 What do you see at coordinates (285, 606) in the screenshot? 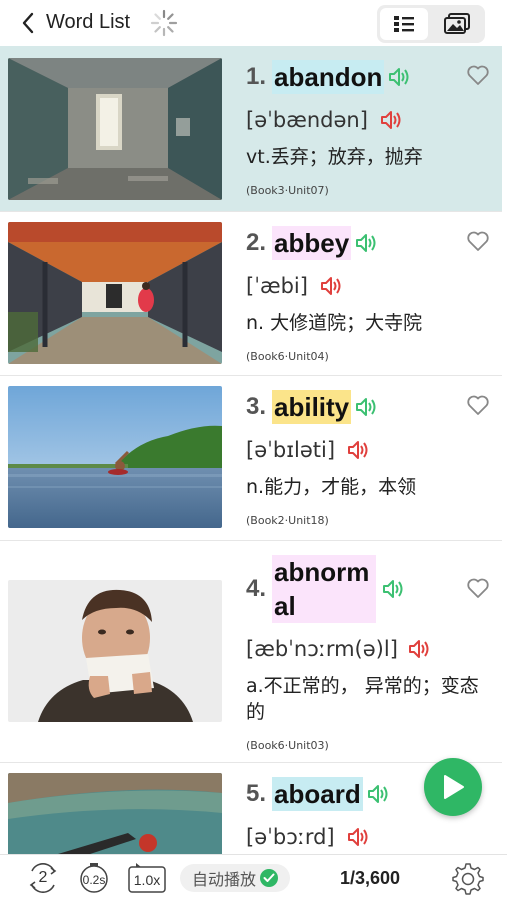
I see `word-text-line2: al` at bounding box center [285, 606].